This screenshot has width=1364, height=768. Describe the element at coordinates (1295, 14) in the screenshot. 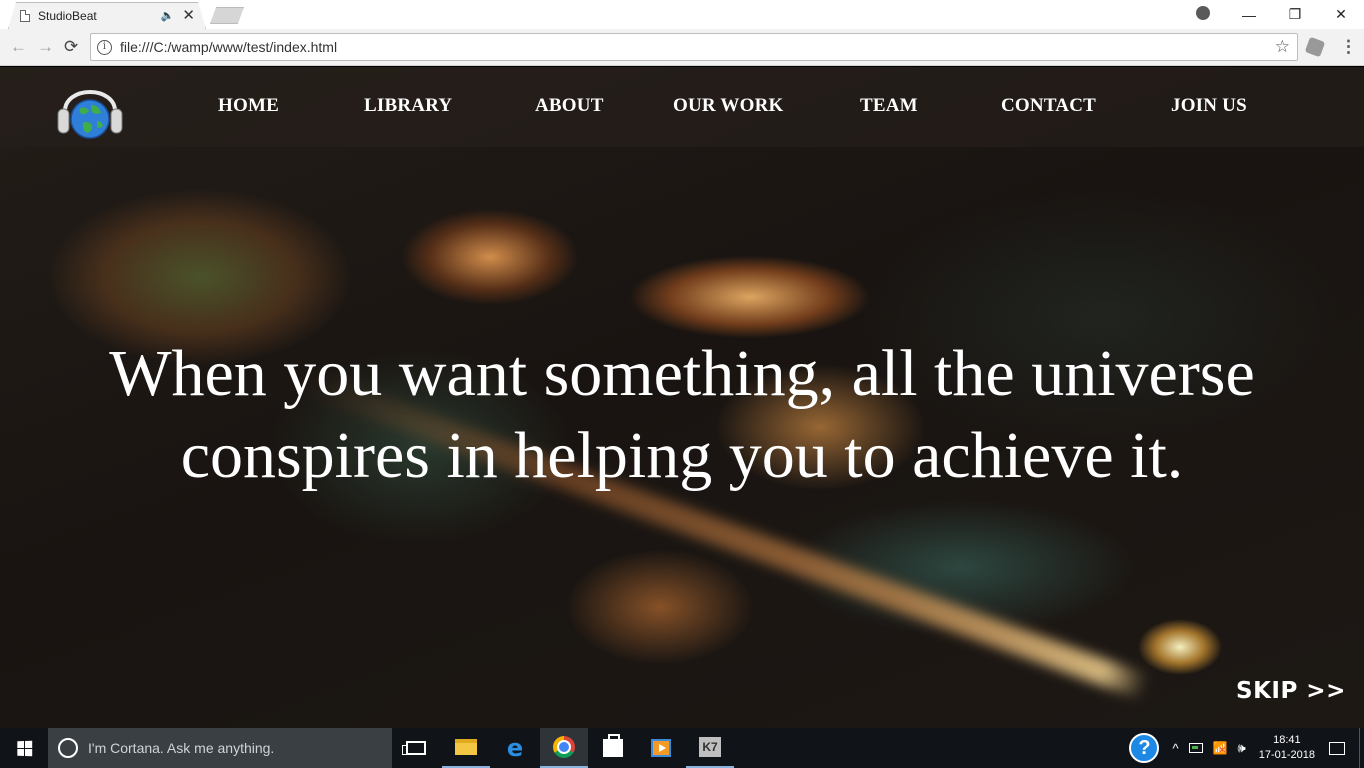

I see `restore-button: ❐` at that location.